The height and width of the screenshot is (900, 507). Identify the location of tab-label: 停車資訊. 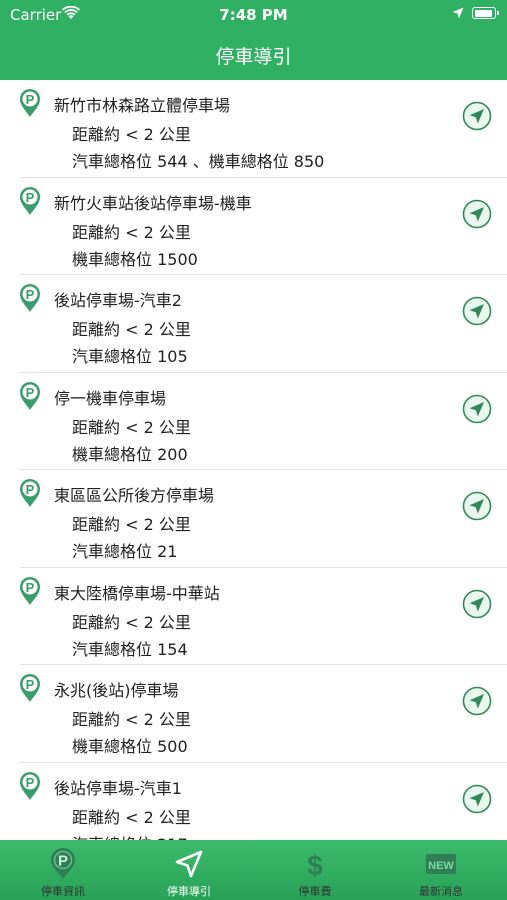
(63, 891).